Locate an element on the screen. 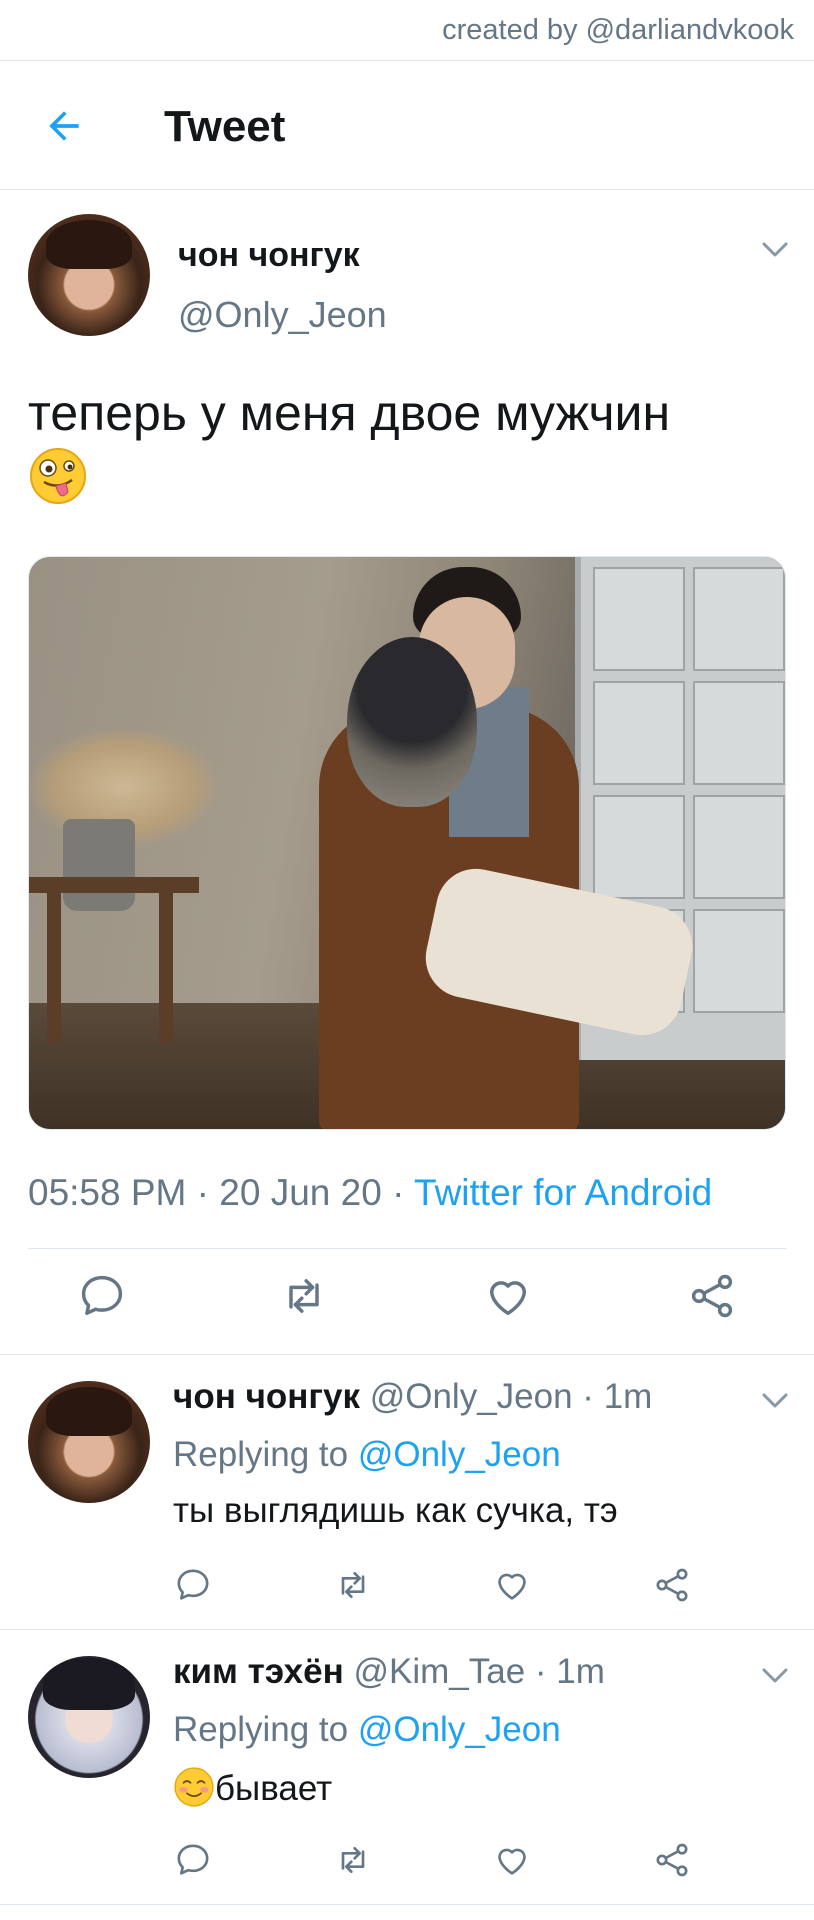  reply-text-container: бывает is located at coordinates (252, 1787).